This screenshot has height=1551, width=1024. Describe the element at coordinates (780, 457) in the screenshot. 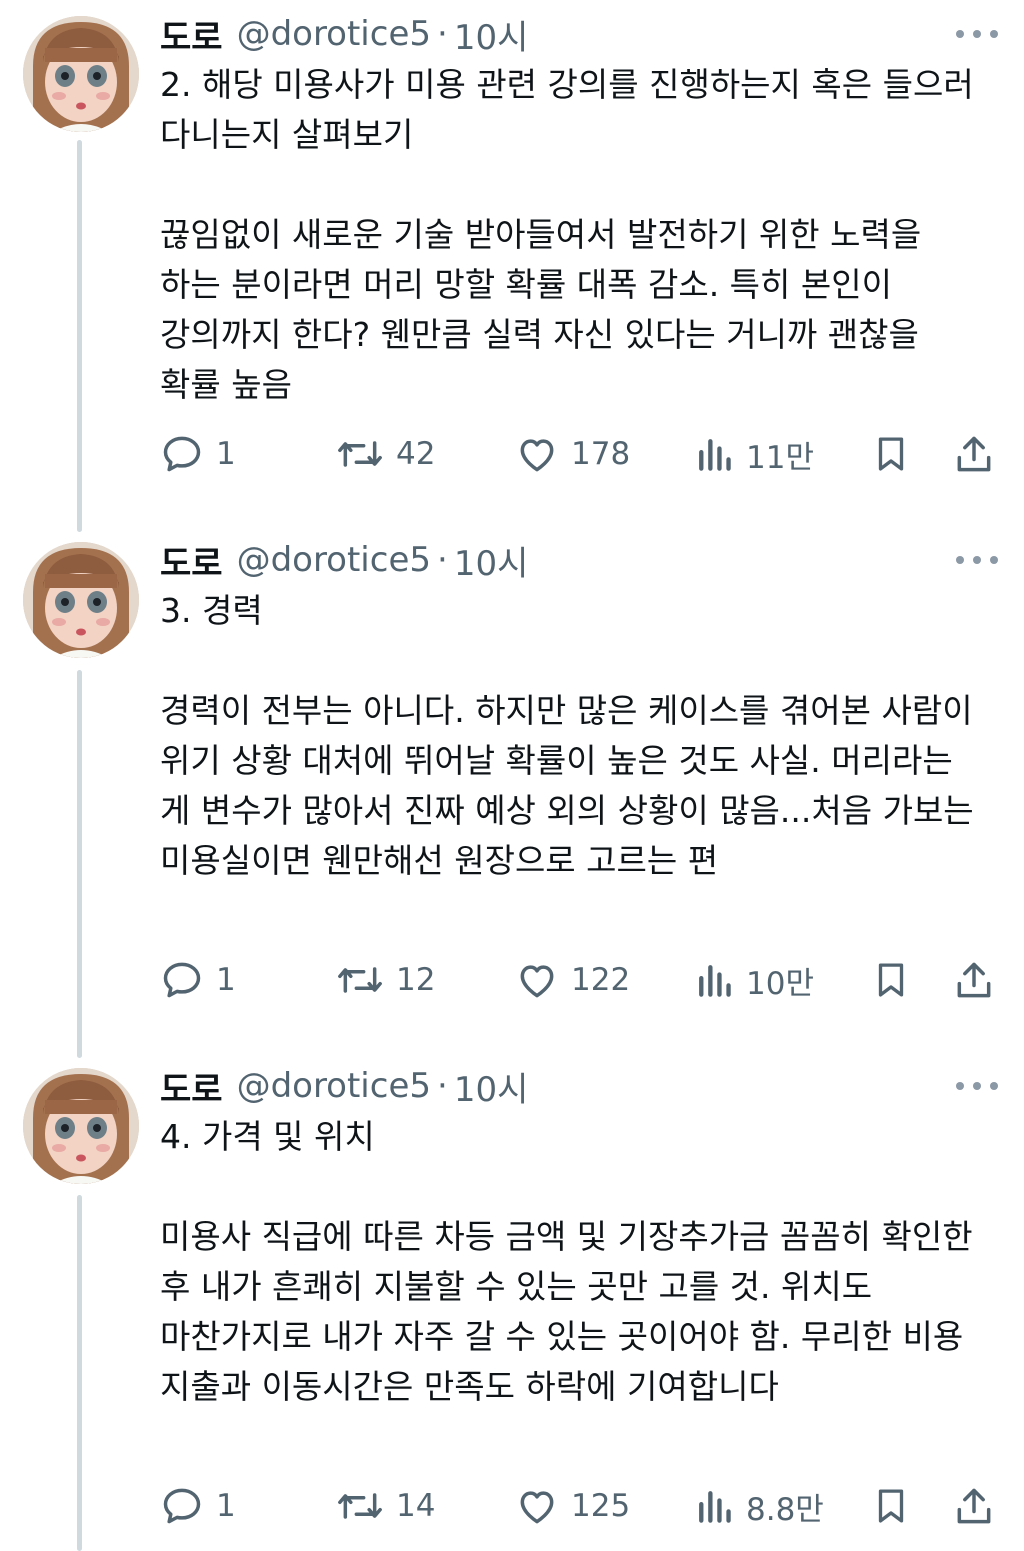

I see `views-count: 11만` at that location.